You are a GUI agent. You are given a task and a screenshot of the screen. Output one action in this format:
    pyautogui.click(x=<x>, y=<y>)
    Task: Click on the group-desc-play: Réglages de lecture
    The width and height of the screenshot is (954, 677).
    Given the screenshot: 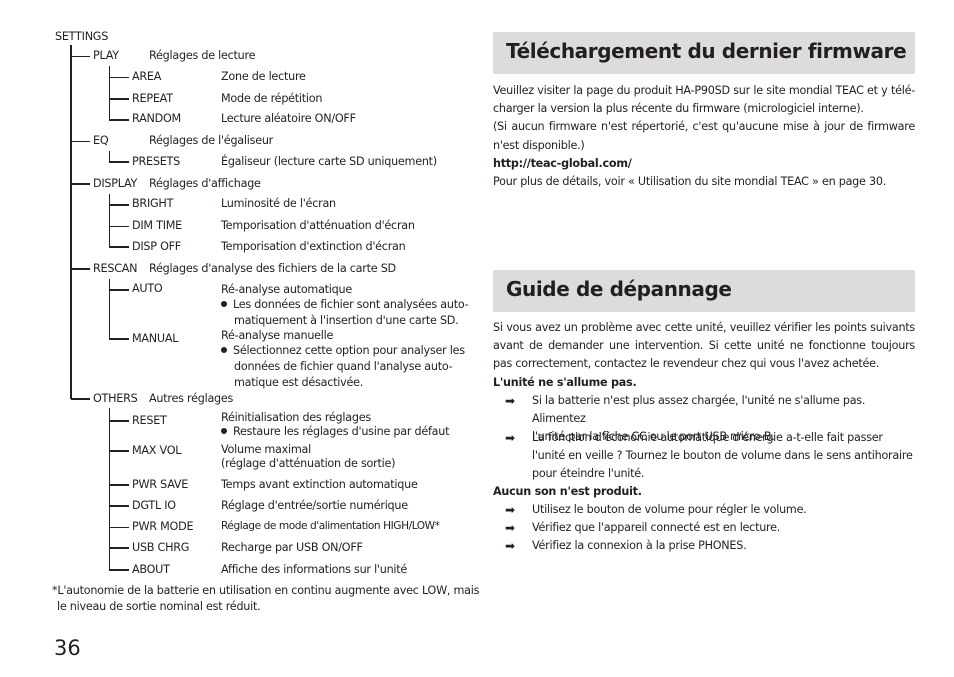 What is the action you would take?
    pyautogui.click(x=202, y=55)
    